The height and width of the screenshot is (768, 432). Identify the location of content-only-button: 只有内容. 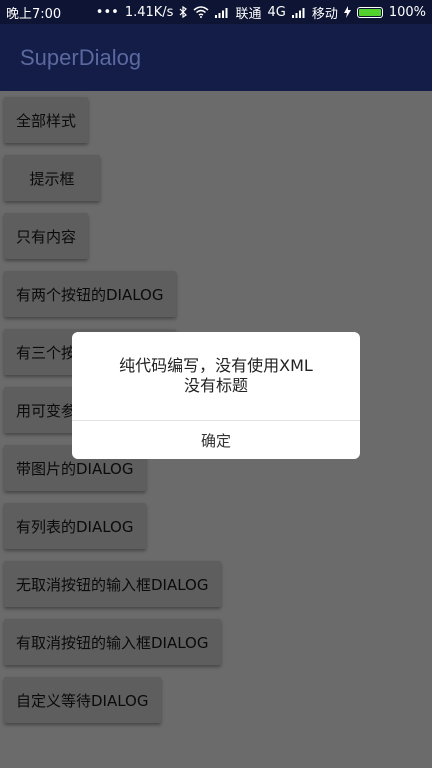
(46, 236).